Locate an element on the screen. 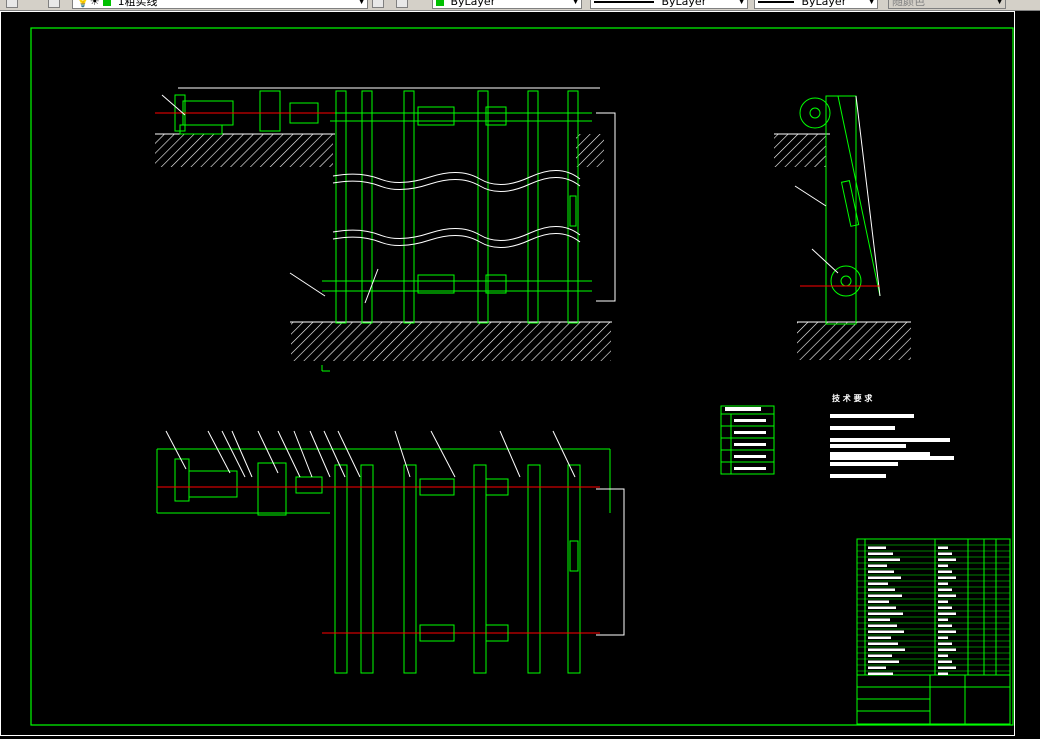 The image size is (1040, 739). side-view is located at coordinates (842, 227).